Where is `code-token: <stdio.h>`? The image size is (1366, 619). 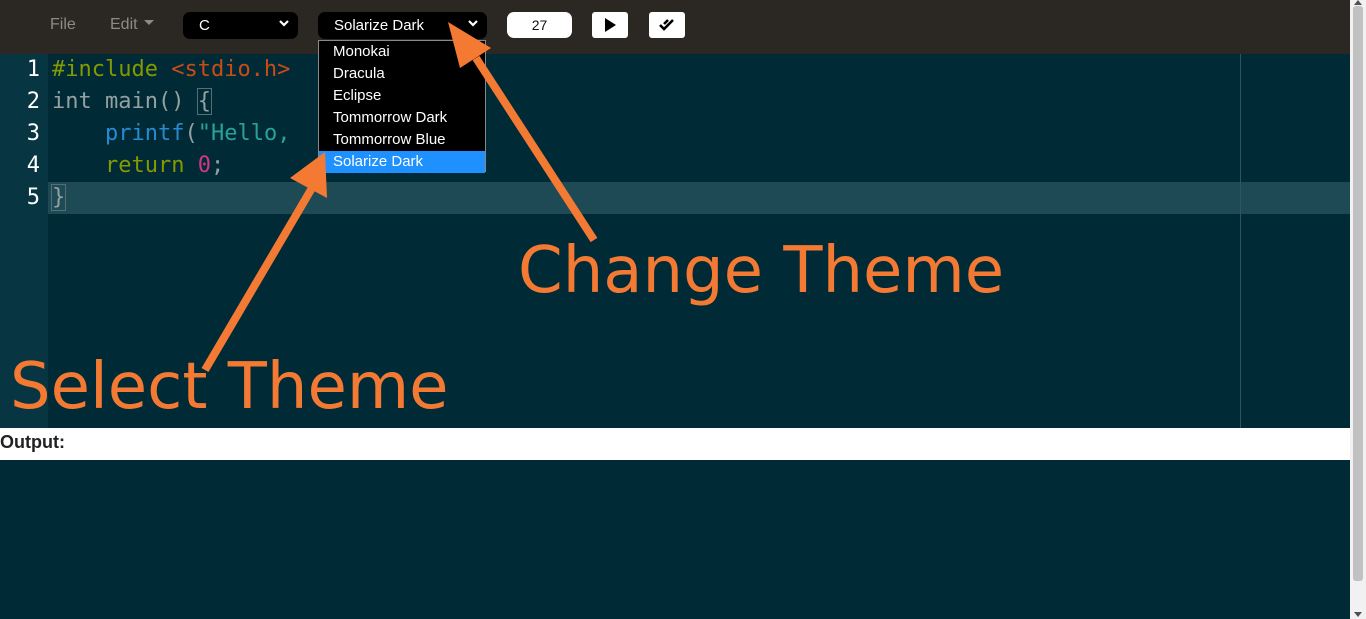 code-token: <stdio.h> is located at coordinates (224, 69).